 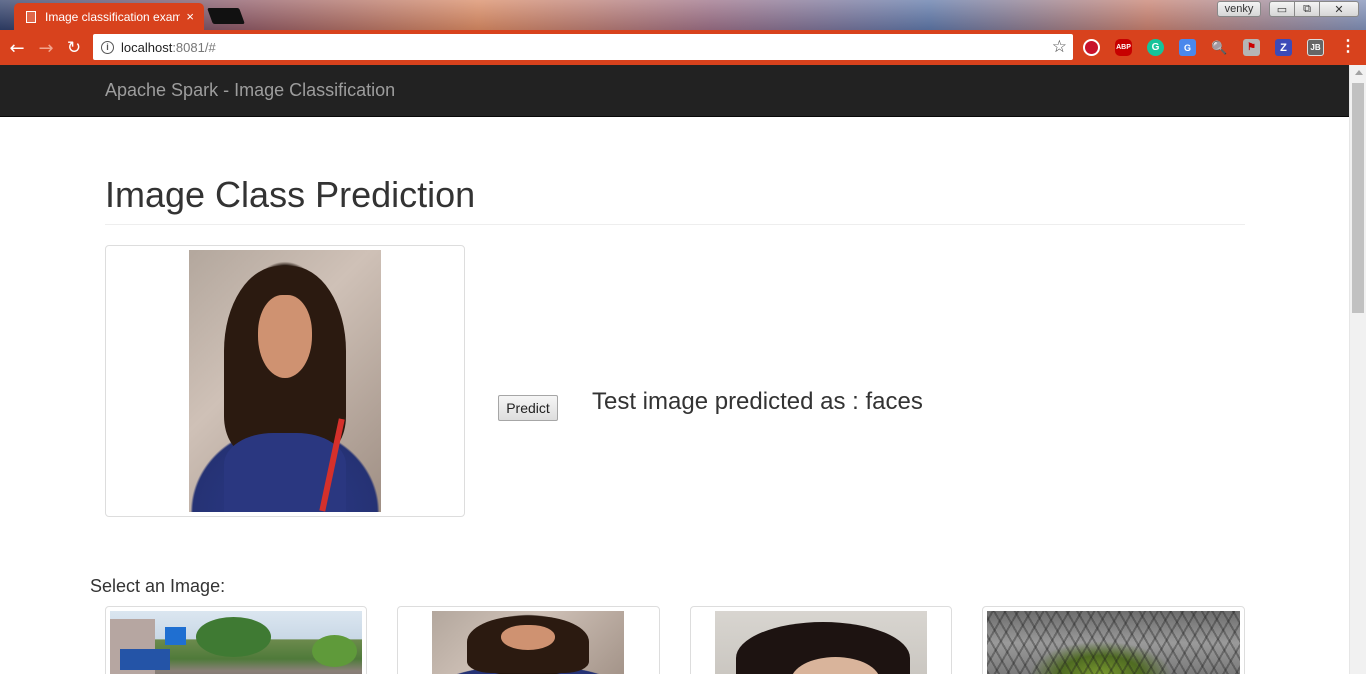 What do you see at coordinates (1339, 9) in the screenshot?
I see `close-window-button: ✕` at bounding box center [1339, 9].